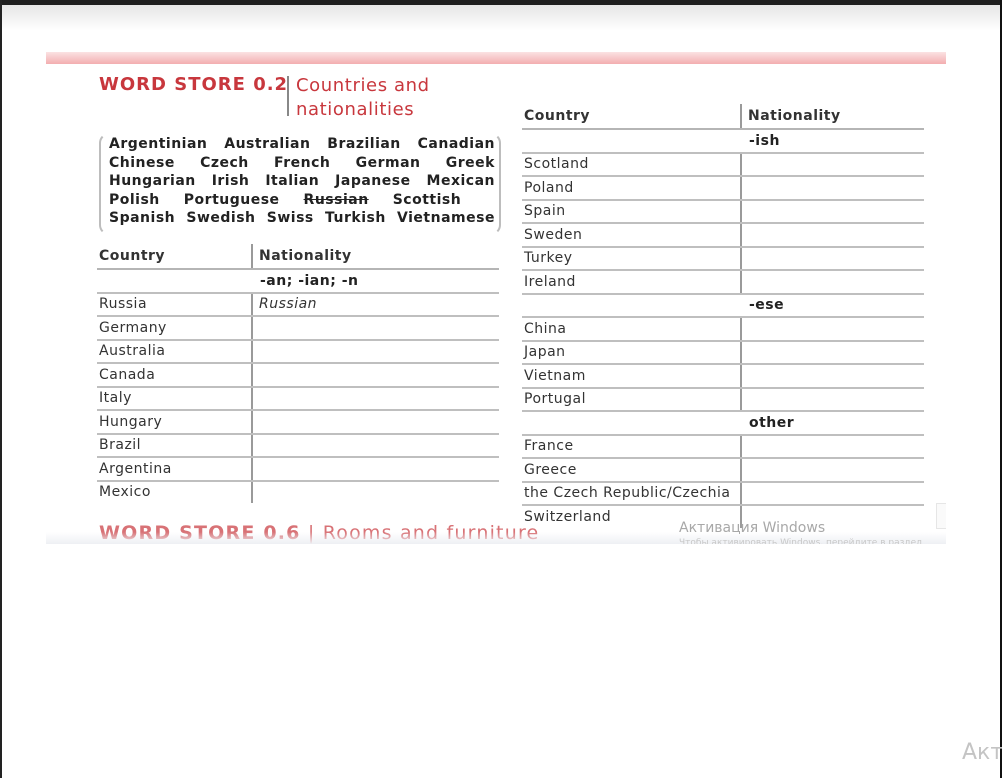 The image size is (1002, 778). What do you see at coordinates (375, 304) in the screenshot?
I see `nationality-cell: Russian` at bounding box center [375, 304].